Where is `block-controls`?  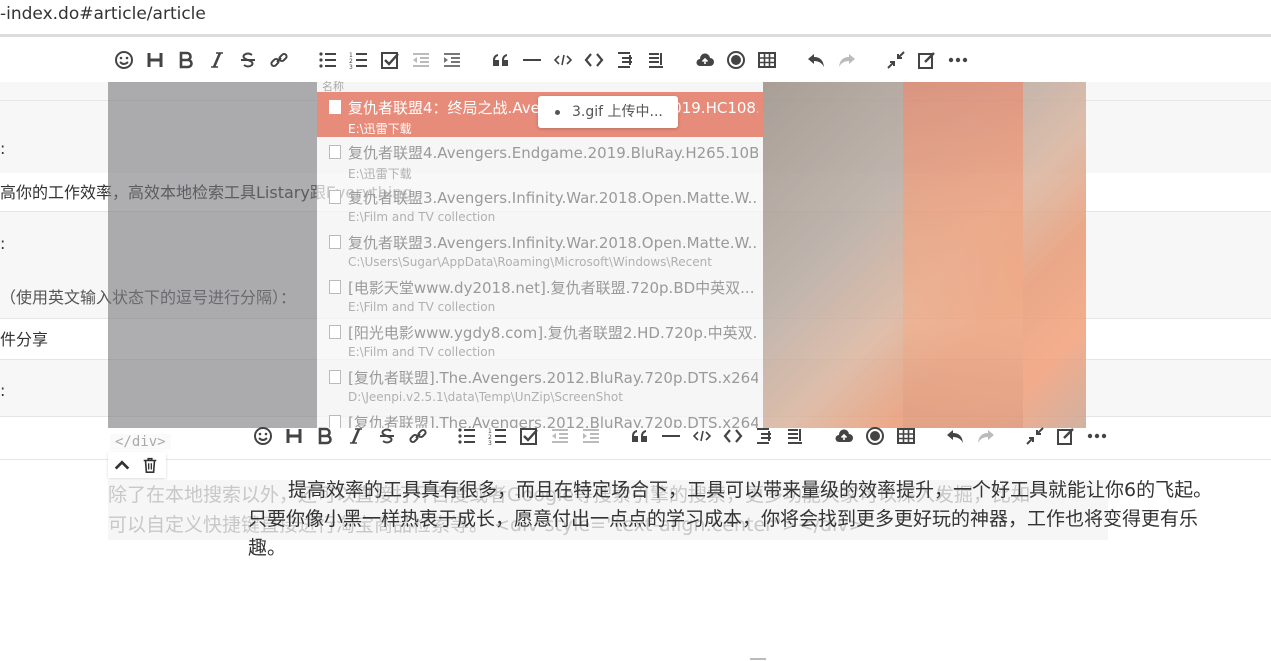
block-controls is located at coordinates (137, 465).